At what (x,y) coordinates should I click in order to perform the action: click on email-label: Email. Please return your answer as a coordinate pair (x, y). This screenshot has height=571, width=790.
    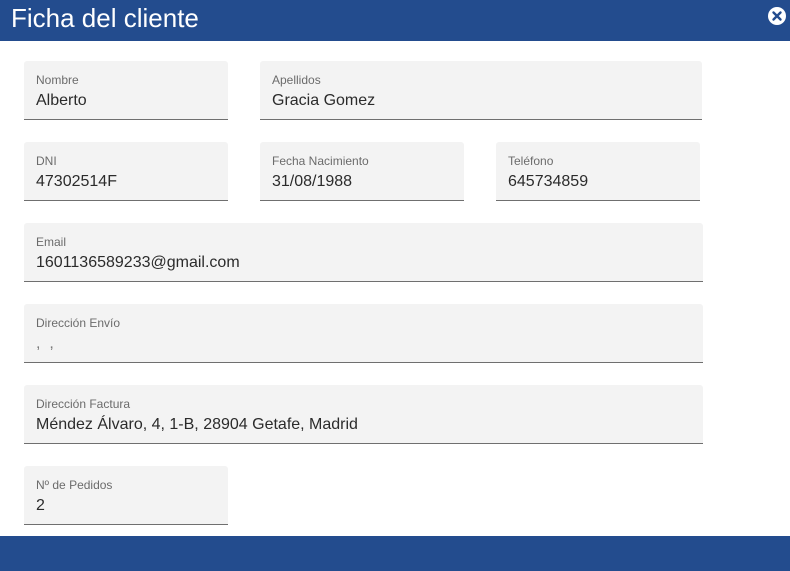
    Looking at the image, I should click on (51, 242).